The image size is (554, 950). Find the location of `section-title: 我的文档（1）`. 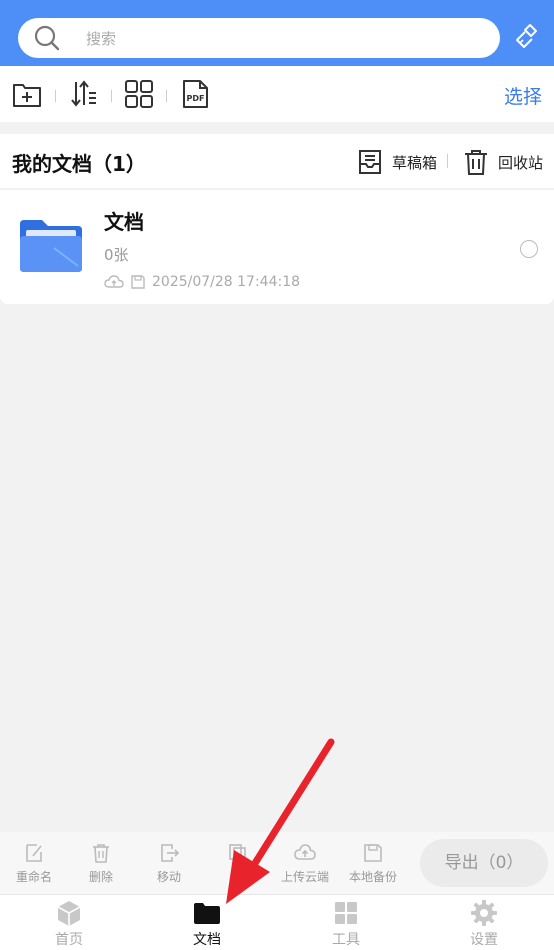

section-title: 我的文档（1） is located at coordinates (79, 164).